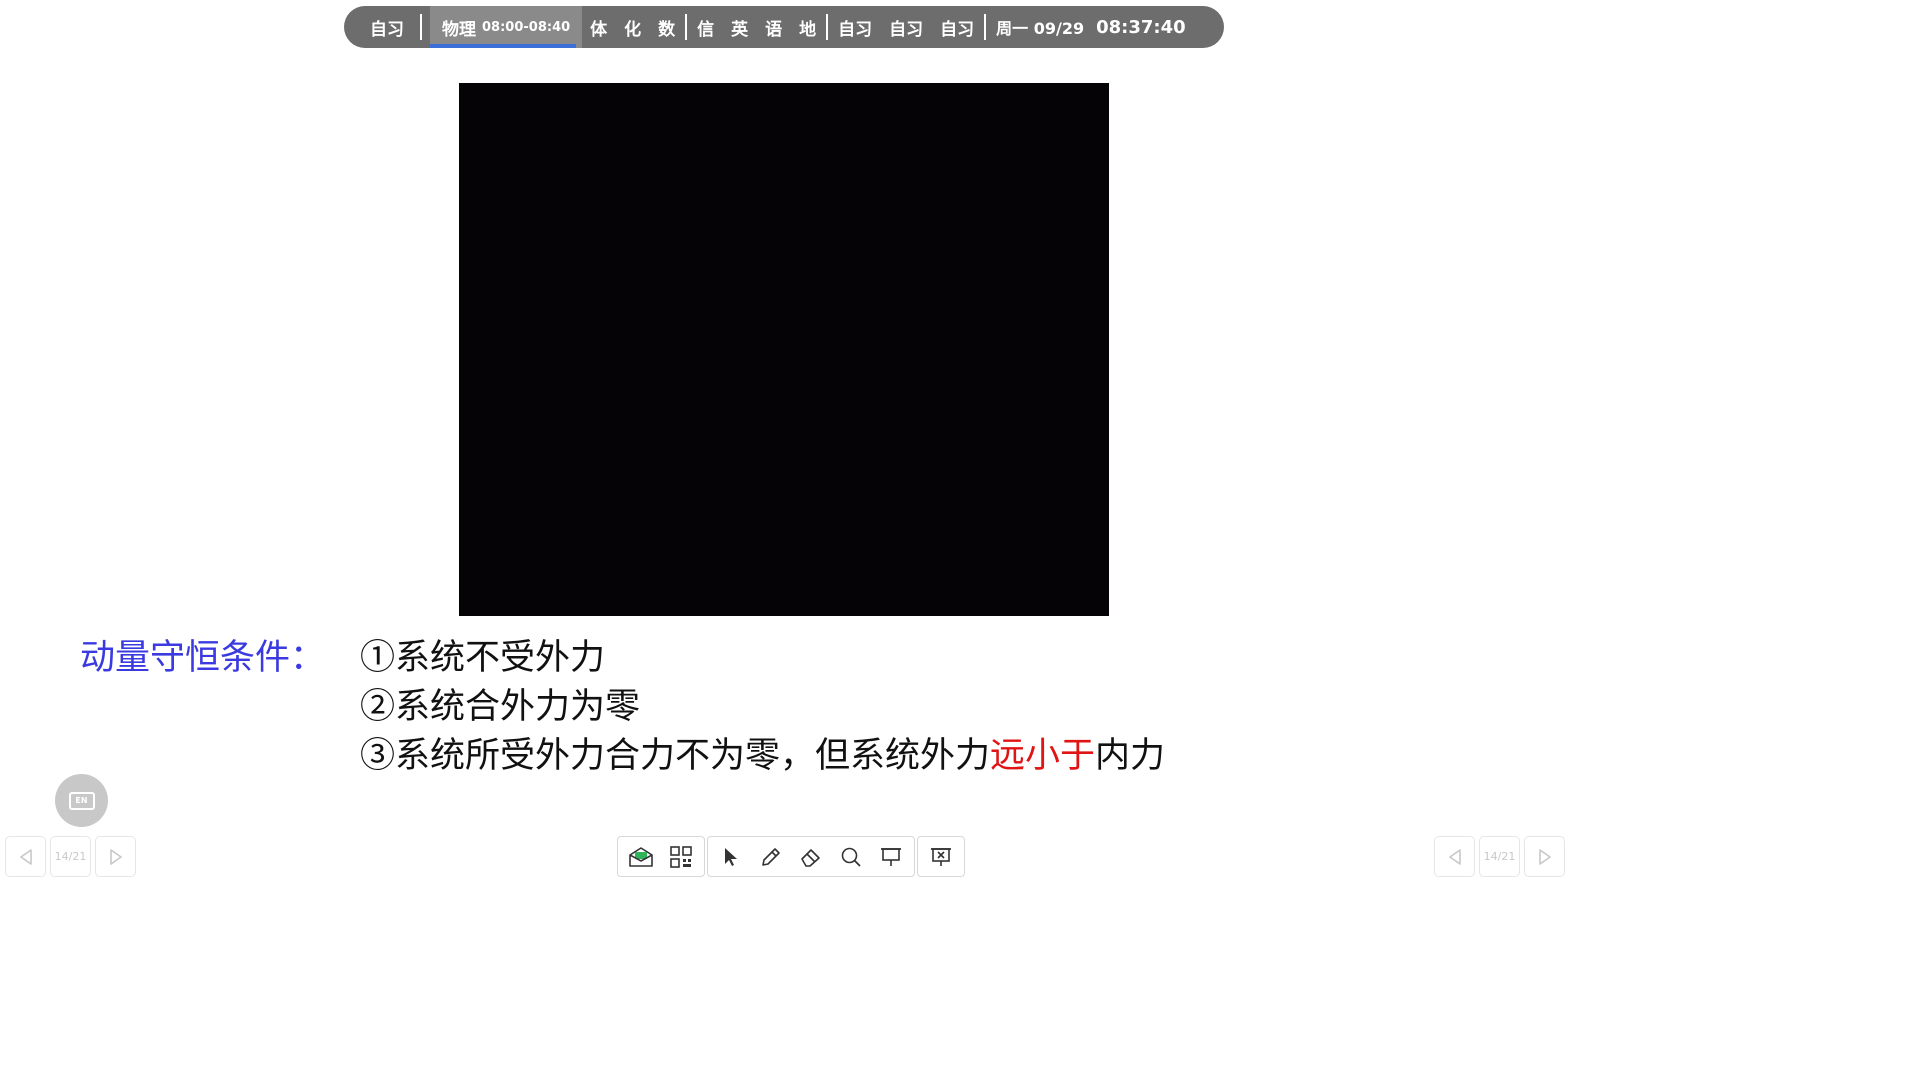  What do you see at coordinates (756, 27) in the screenshot?
I see `schedule-group-2: 信 英 语 地` at bounding box center [756, 27].